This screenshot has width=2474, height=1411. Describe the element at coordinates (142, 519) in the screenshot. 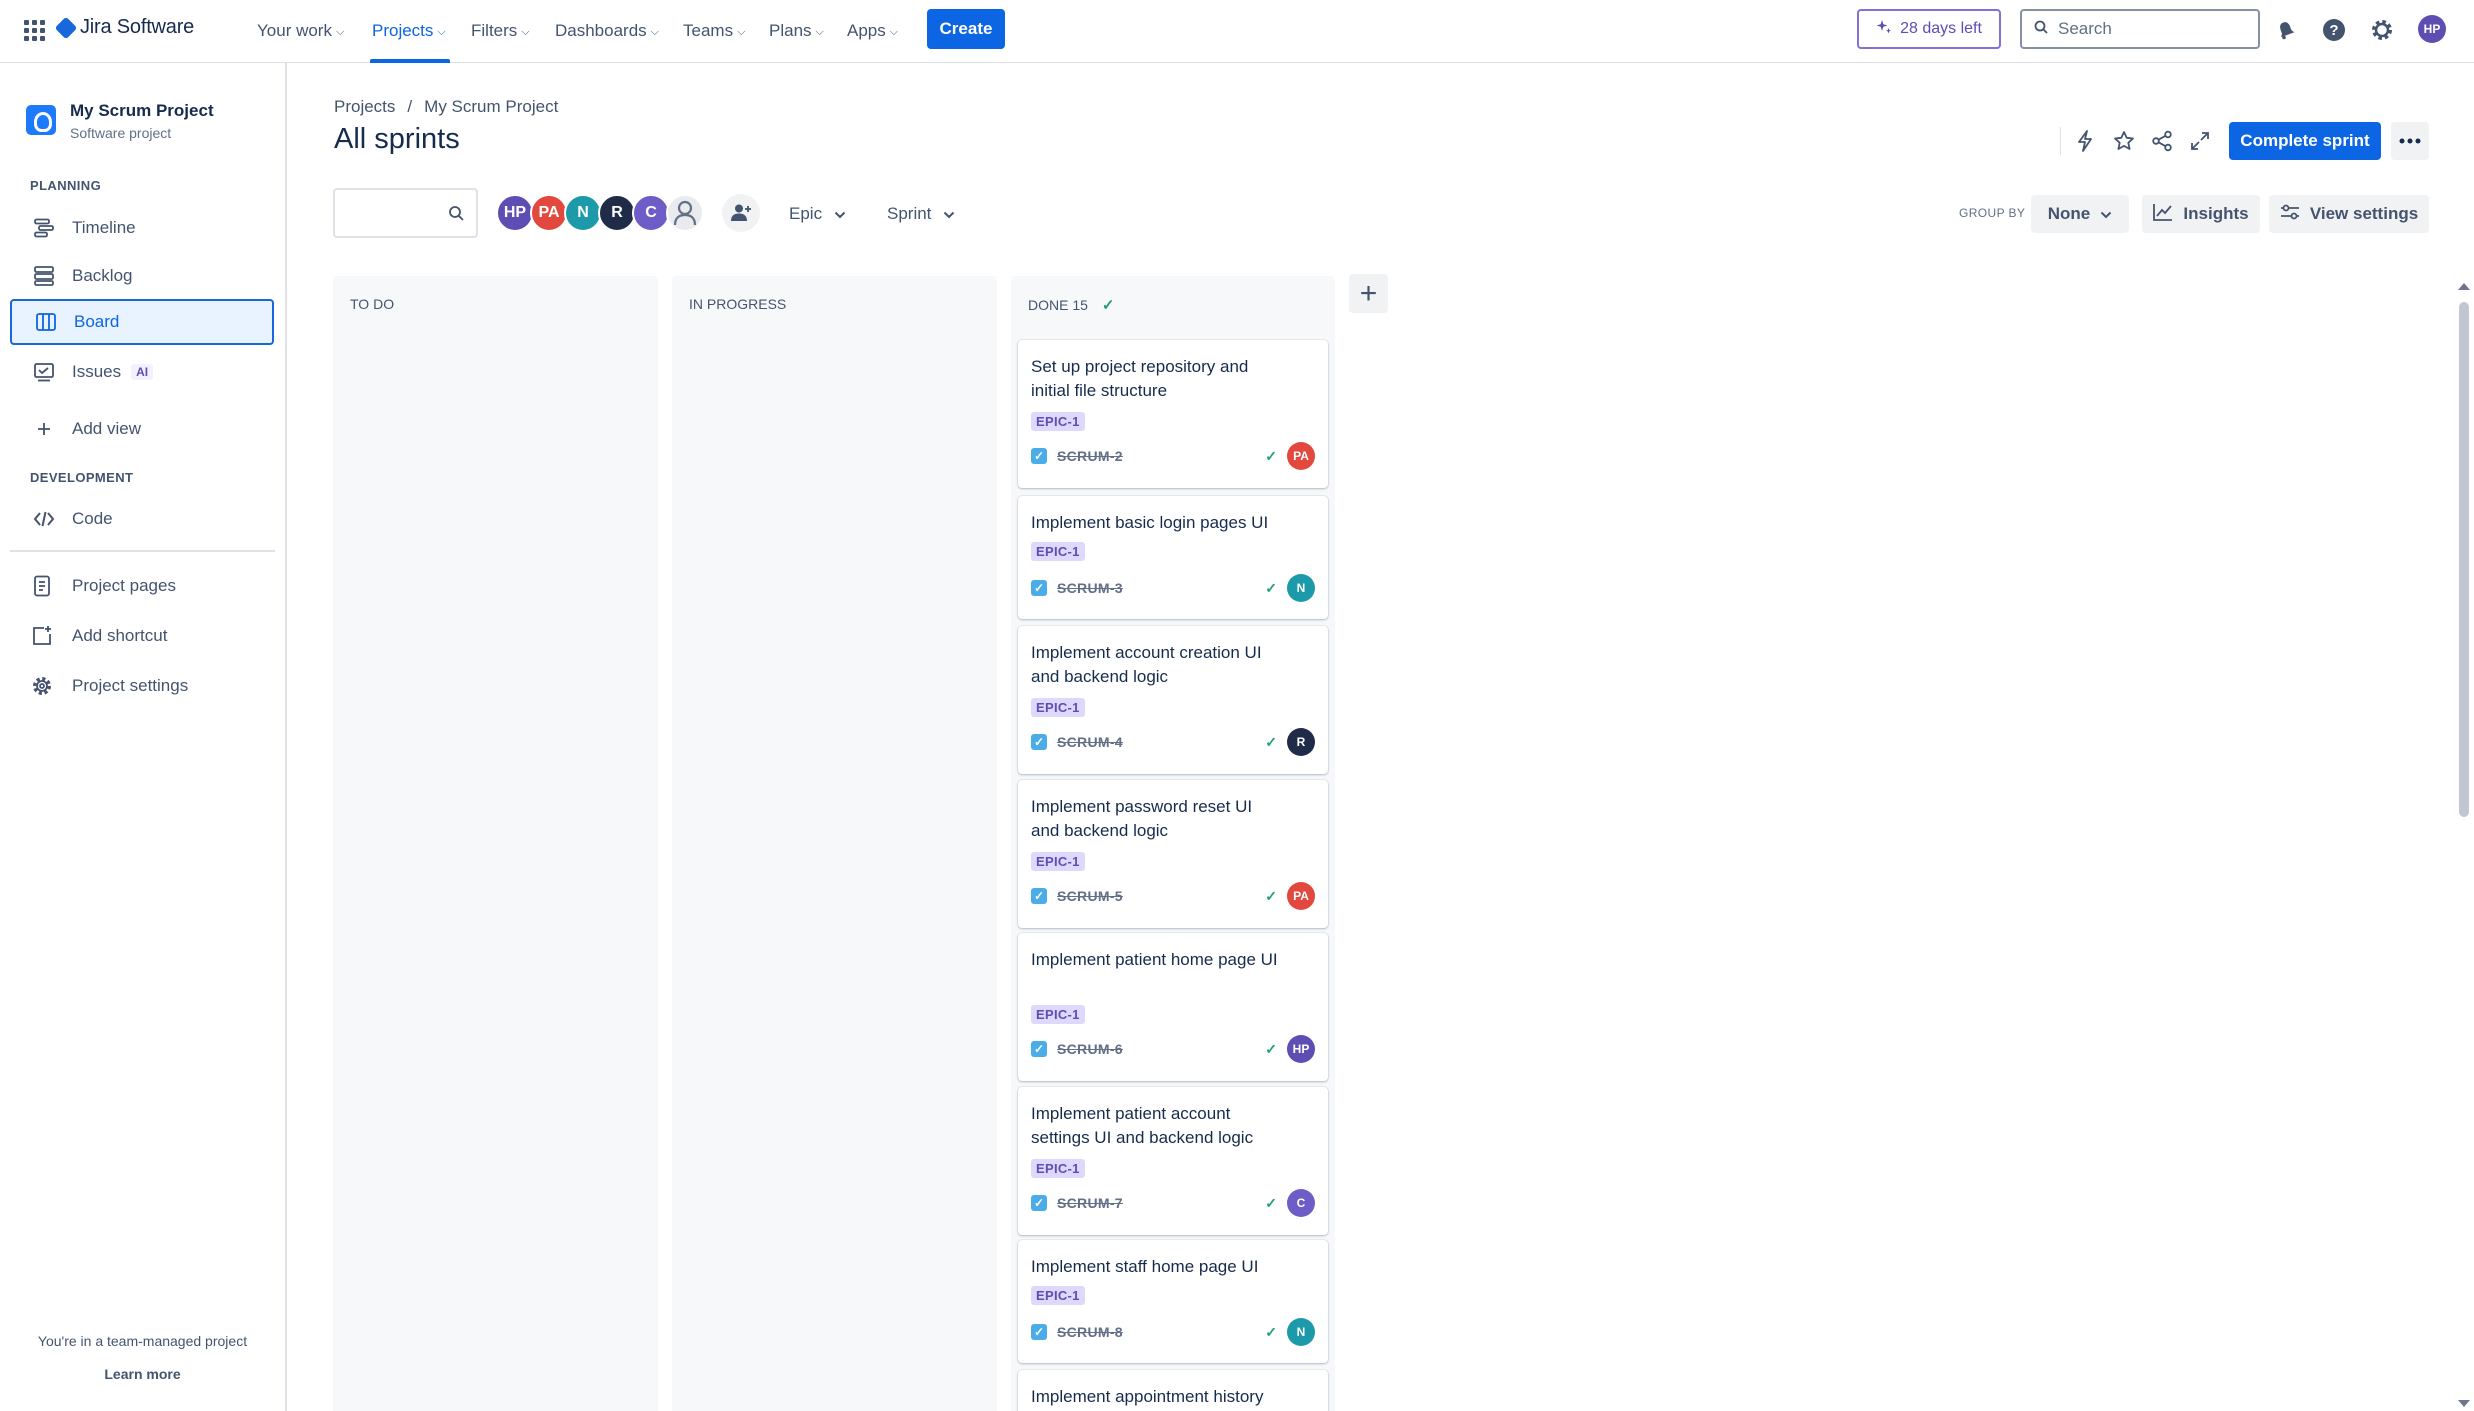

I see `sidebar-item-code: Code` at that location.